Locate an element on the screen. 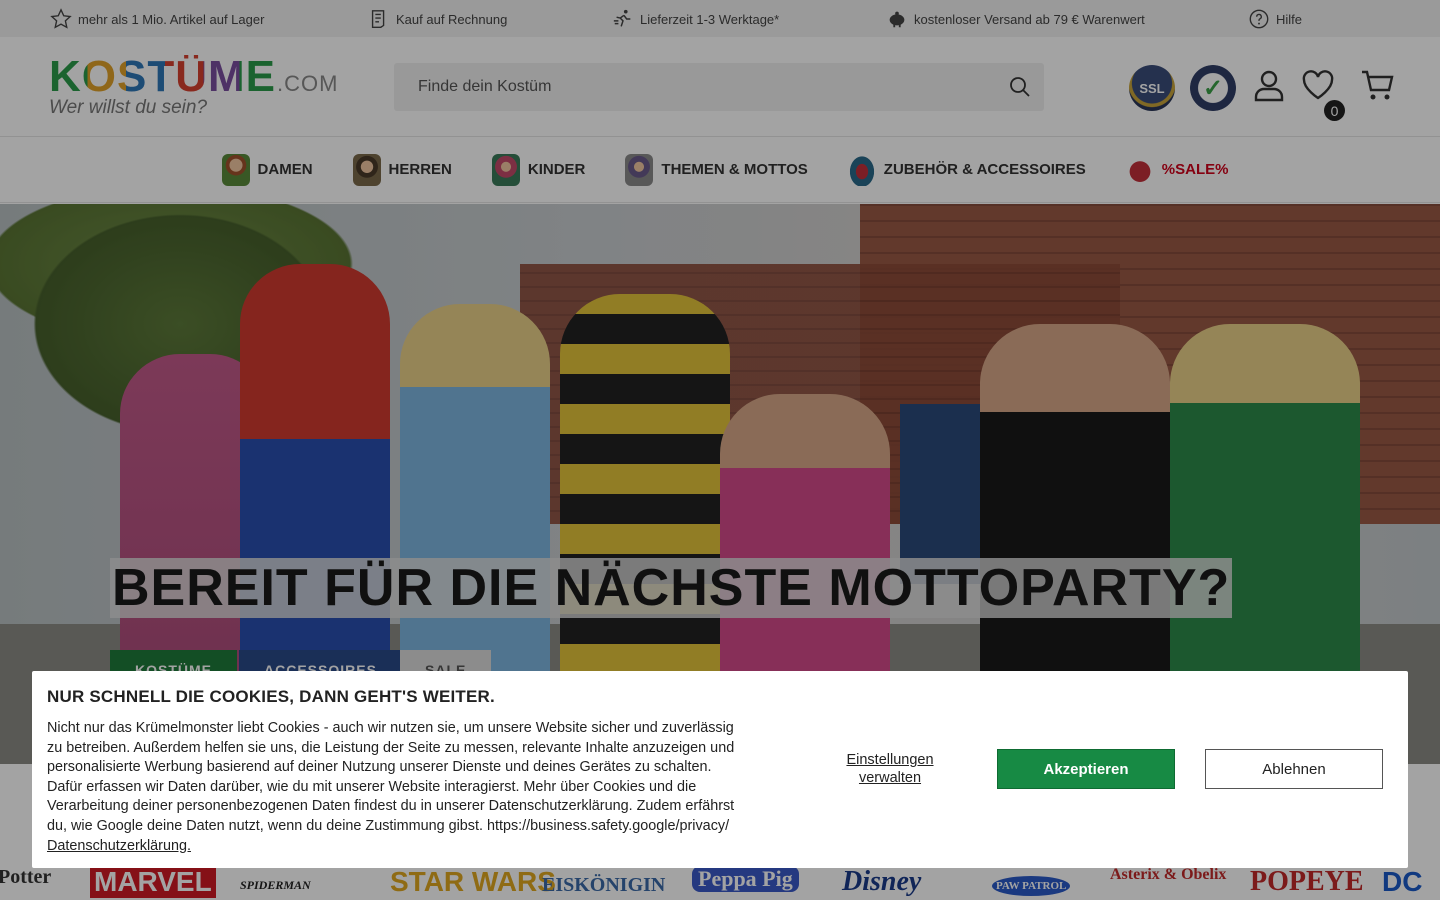 This screenshot has height=900, width=1440. cookie-settings-link: Einstellungen verwalten is located at coordinates (890, 769).